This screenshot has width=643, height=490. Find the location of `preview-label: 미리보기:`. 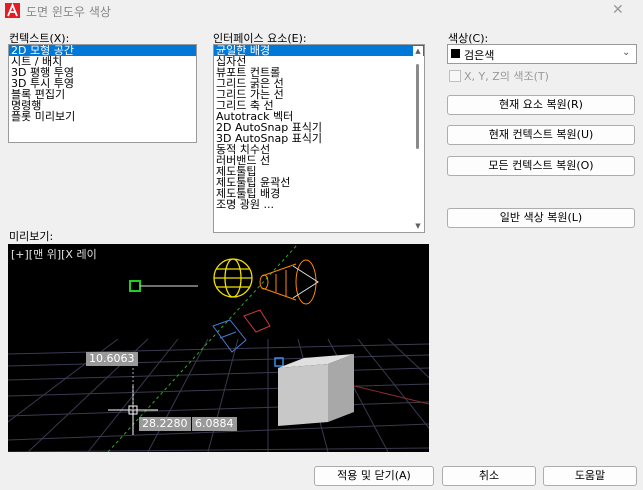

preview-label: 미리보기: is located at coordinates (31, 236).